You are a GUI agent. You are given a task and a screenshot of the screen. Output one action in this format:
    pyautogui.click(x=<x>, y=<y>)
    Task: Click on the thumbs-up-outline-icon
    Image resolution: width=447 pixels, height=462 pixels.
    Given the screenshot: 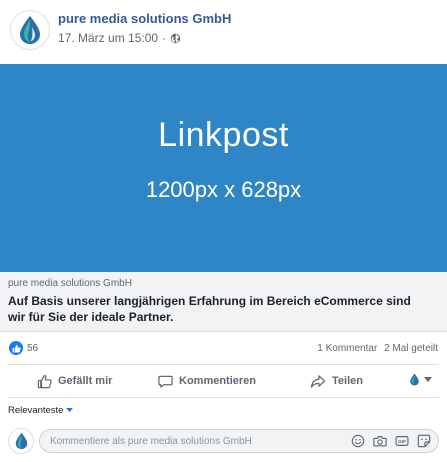 What is the action you would take?
    pyautogui.click(x=44, y=381)
    